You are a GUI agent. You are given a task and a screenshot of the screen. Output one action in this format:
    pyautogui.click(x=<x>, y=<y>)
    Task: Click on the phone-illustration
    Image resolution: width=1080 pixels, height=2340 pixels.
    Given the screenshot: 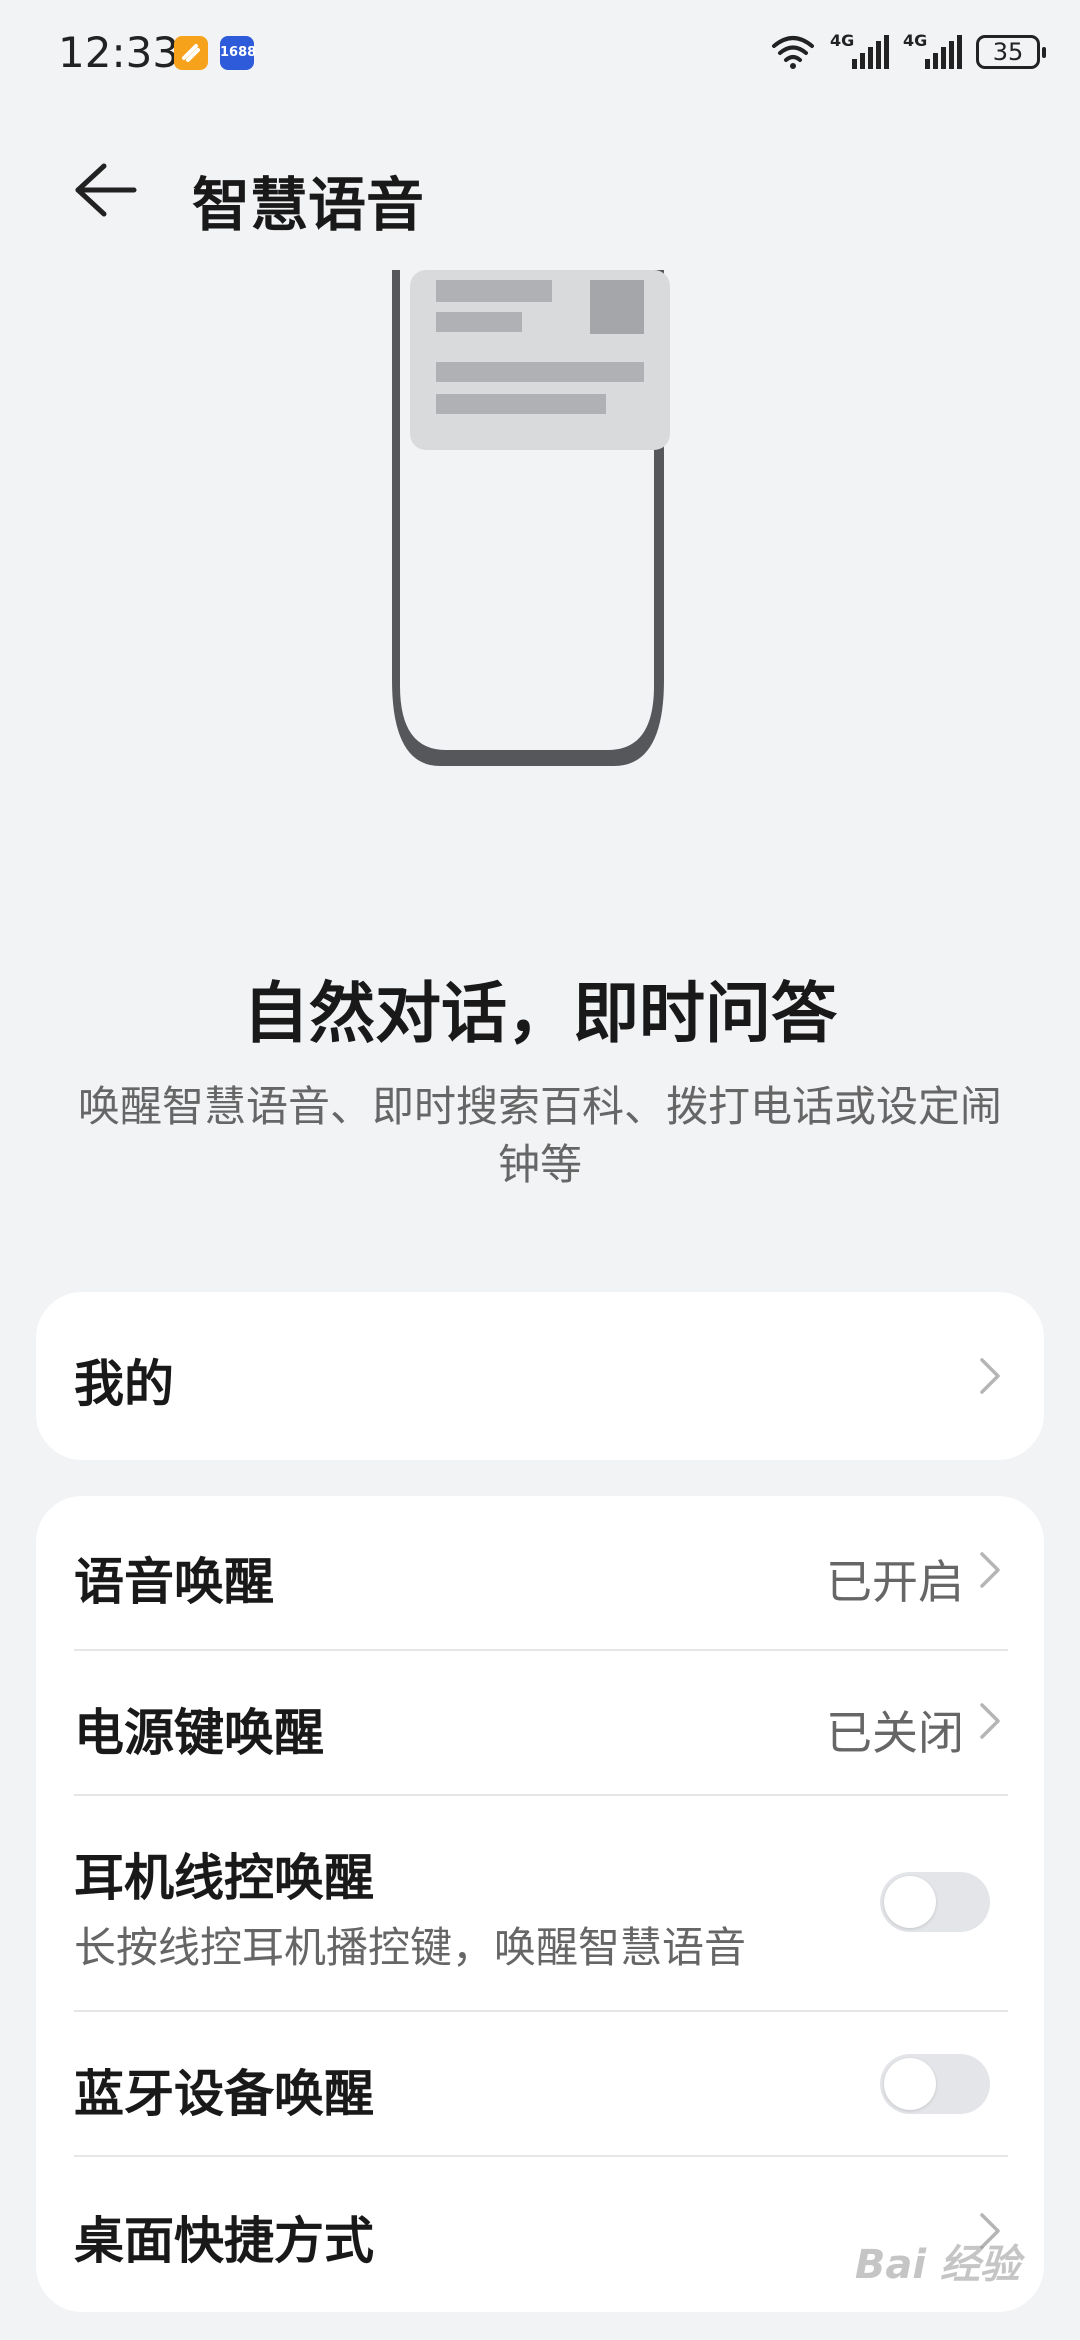 What is the action you would take?
    pyautogui.click(x=530, y=520)
    